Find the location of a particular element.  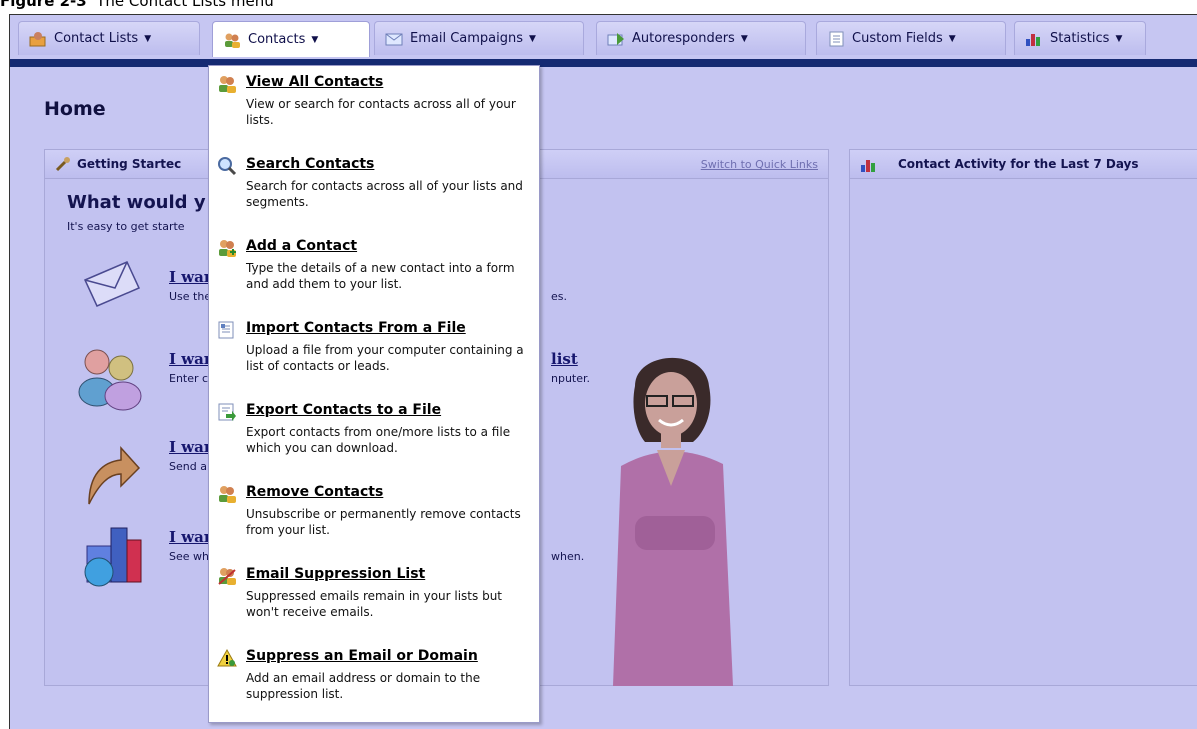

tab-label: Statistics is located at coordinates (1080, 38).